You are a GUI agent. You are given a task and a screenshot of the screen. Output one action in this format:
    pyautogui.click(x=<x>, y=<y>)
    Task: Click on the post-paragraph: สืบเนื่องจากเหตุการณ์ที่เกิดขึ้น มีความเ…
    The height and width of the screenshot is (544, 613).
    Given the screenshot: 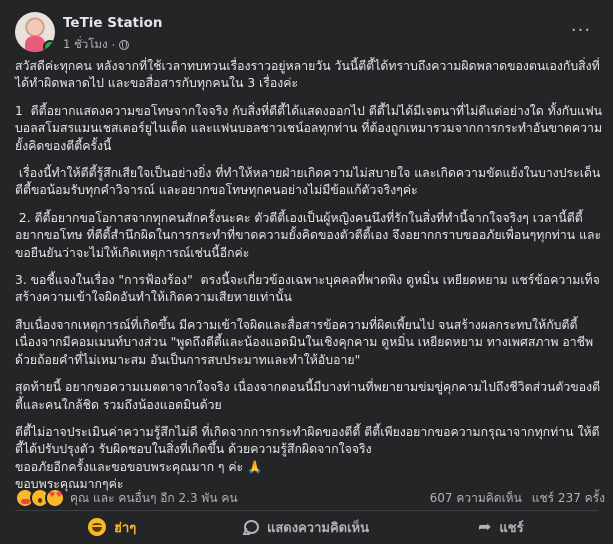 What is the action you would take?
    pyautogui.click(x=306, y=342)
    